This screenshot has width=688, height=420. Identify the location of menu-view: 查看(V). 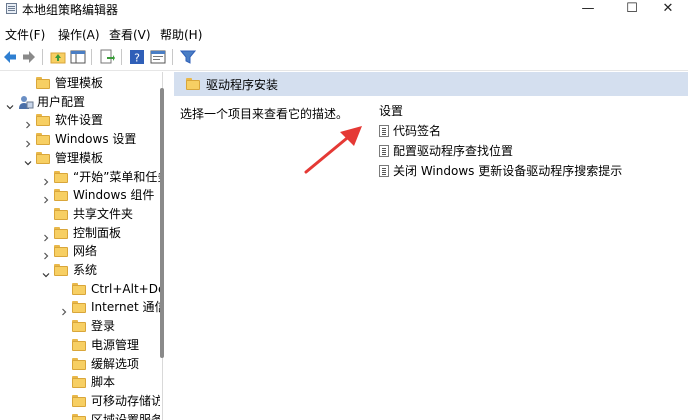
(130, 34).